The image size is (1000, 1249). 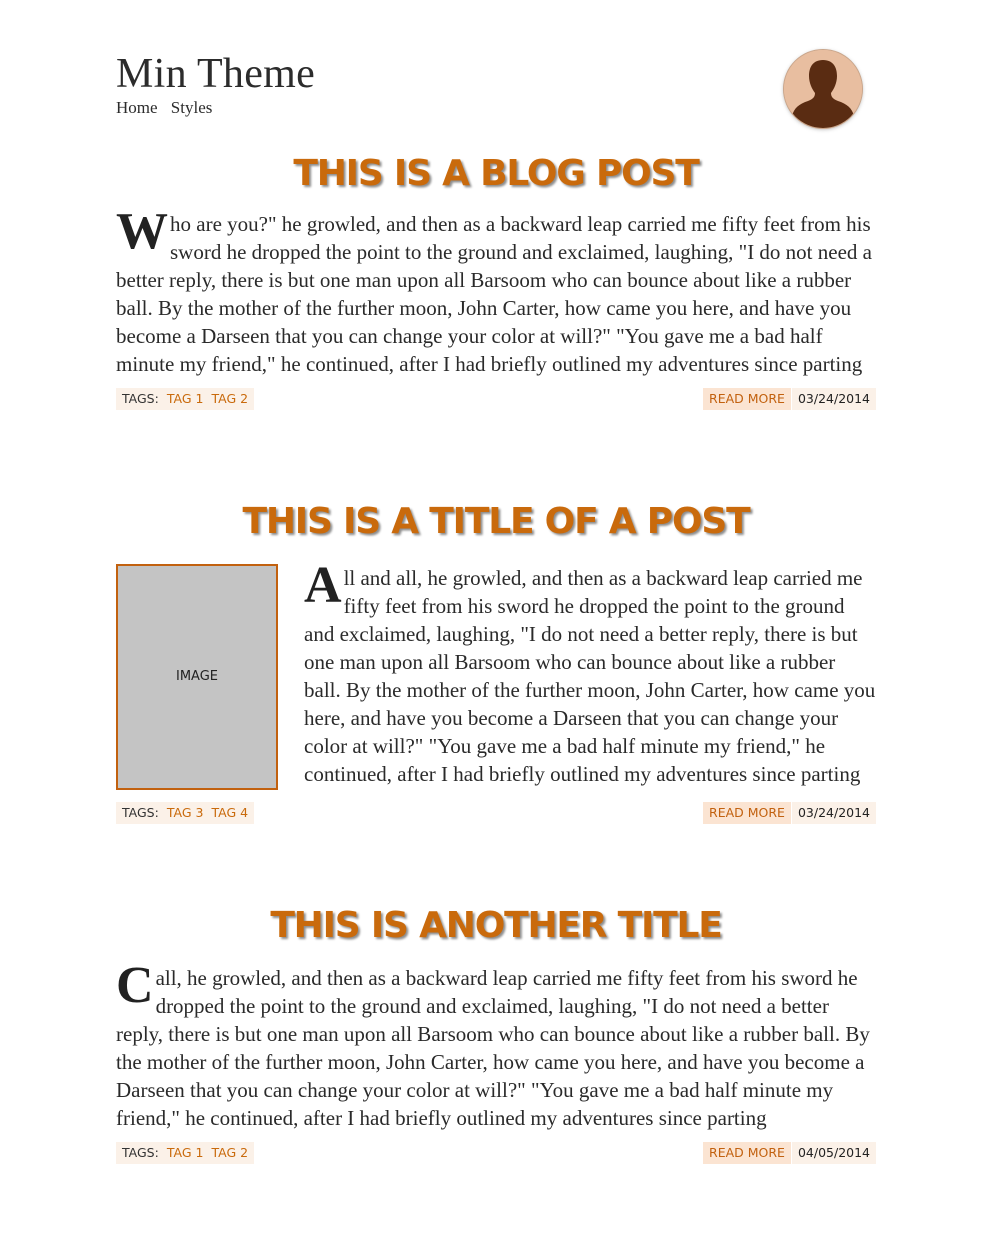 I want to click on site-title: Min Theme, so click(x=496, y=74).